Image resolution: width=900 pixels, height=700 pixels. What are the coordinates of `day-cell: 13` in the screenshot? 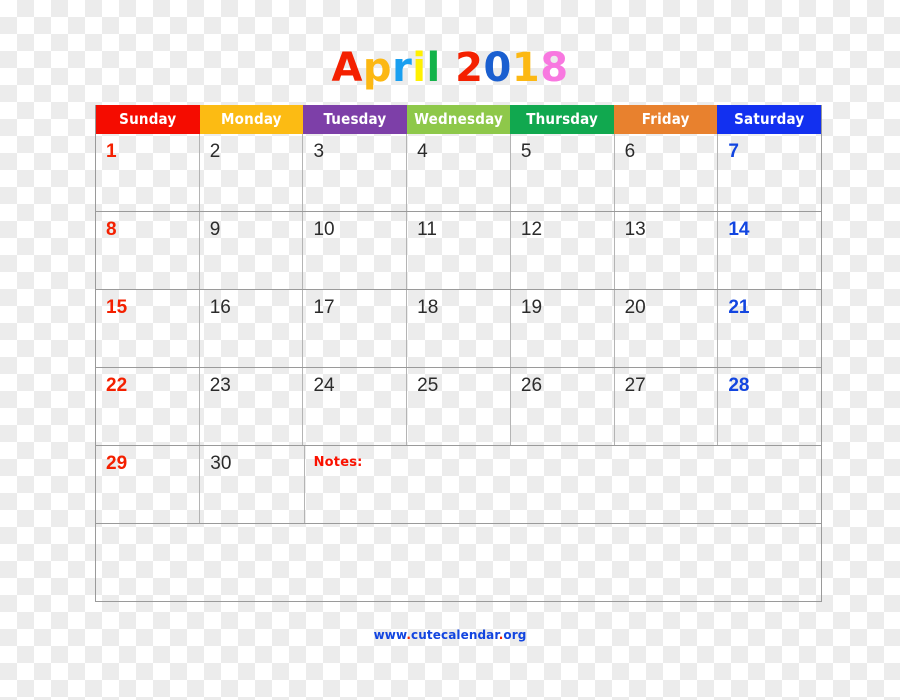 It's located at (667, 250).